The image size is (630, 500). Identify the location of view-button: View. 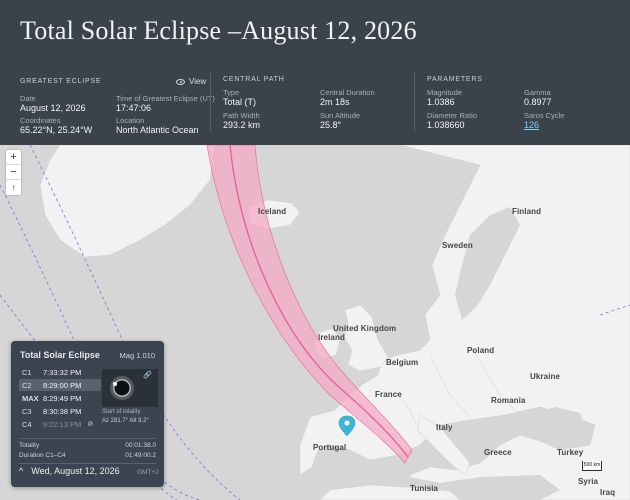
(191, 81).